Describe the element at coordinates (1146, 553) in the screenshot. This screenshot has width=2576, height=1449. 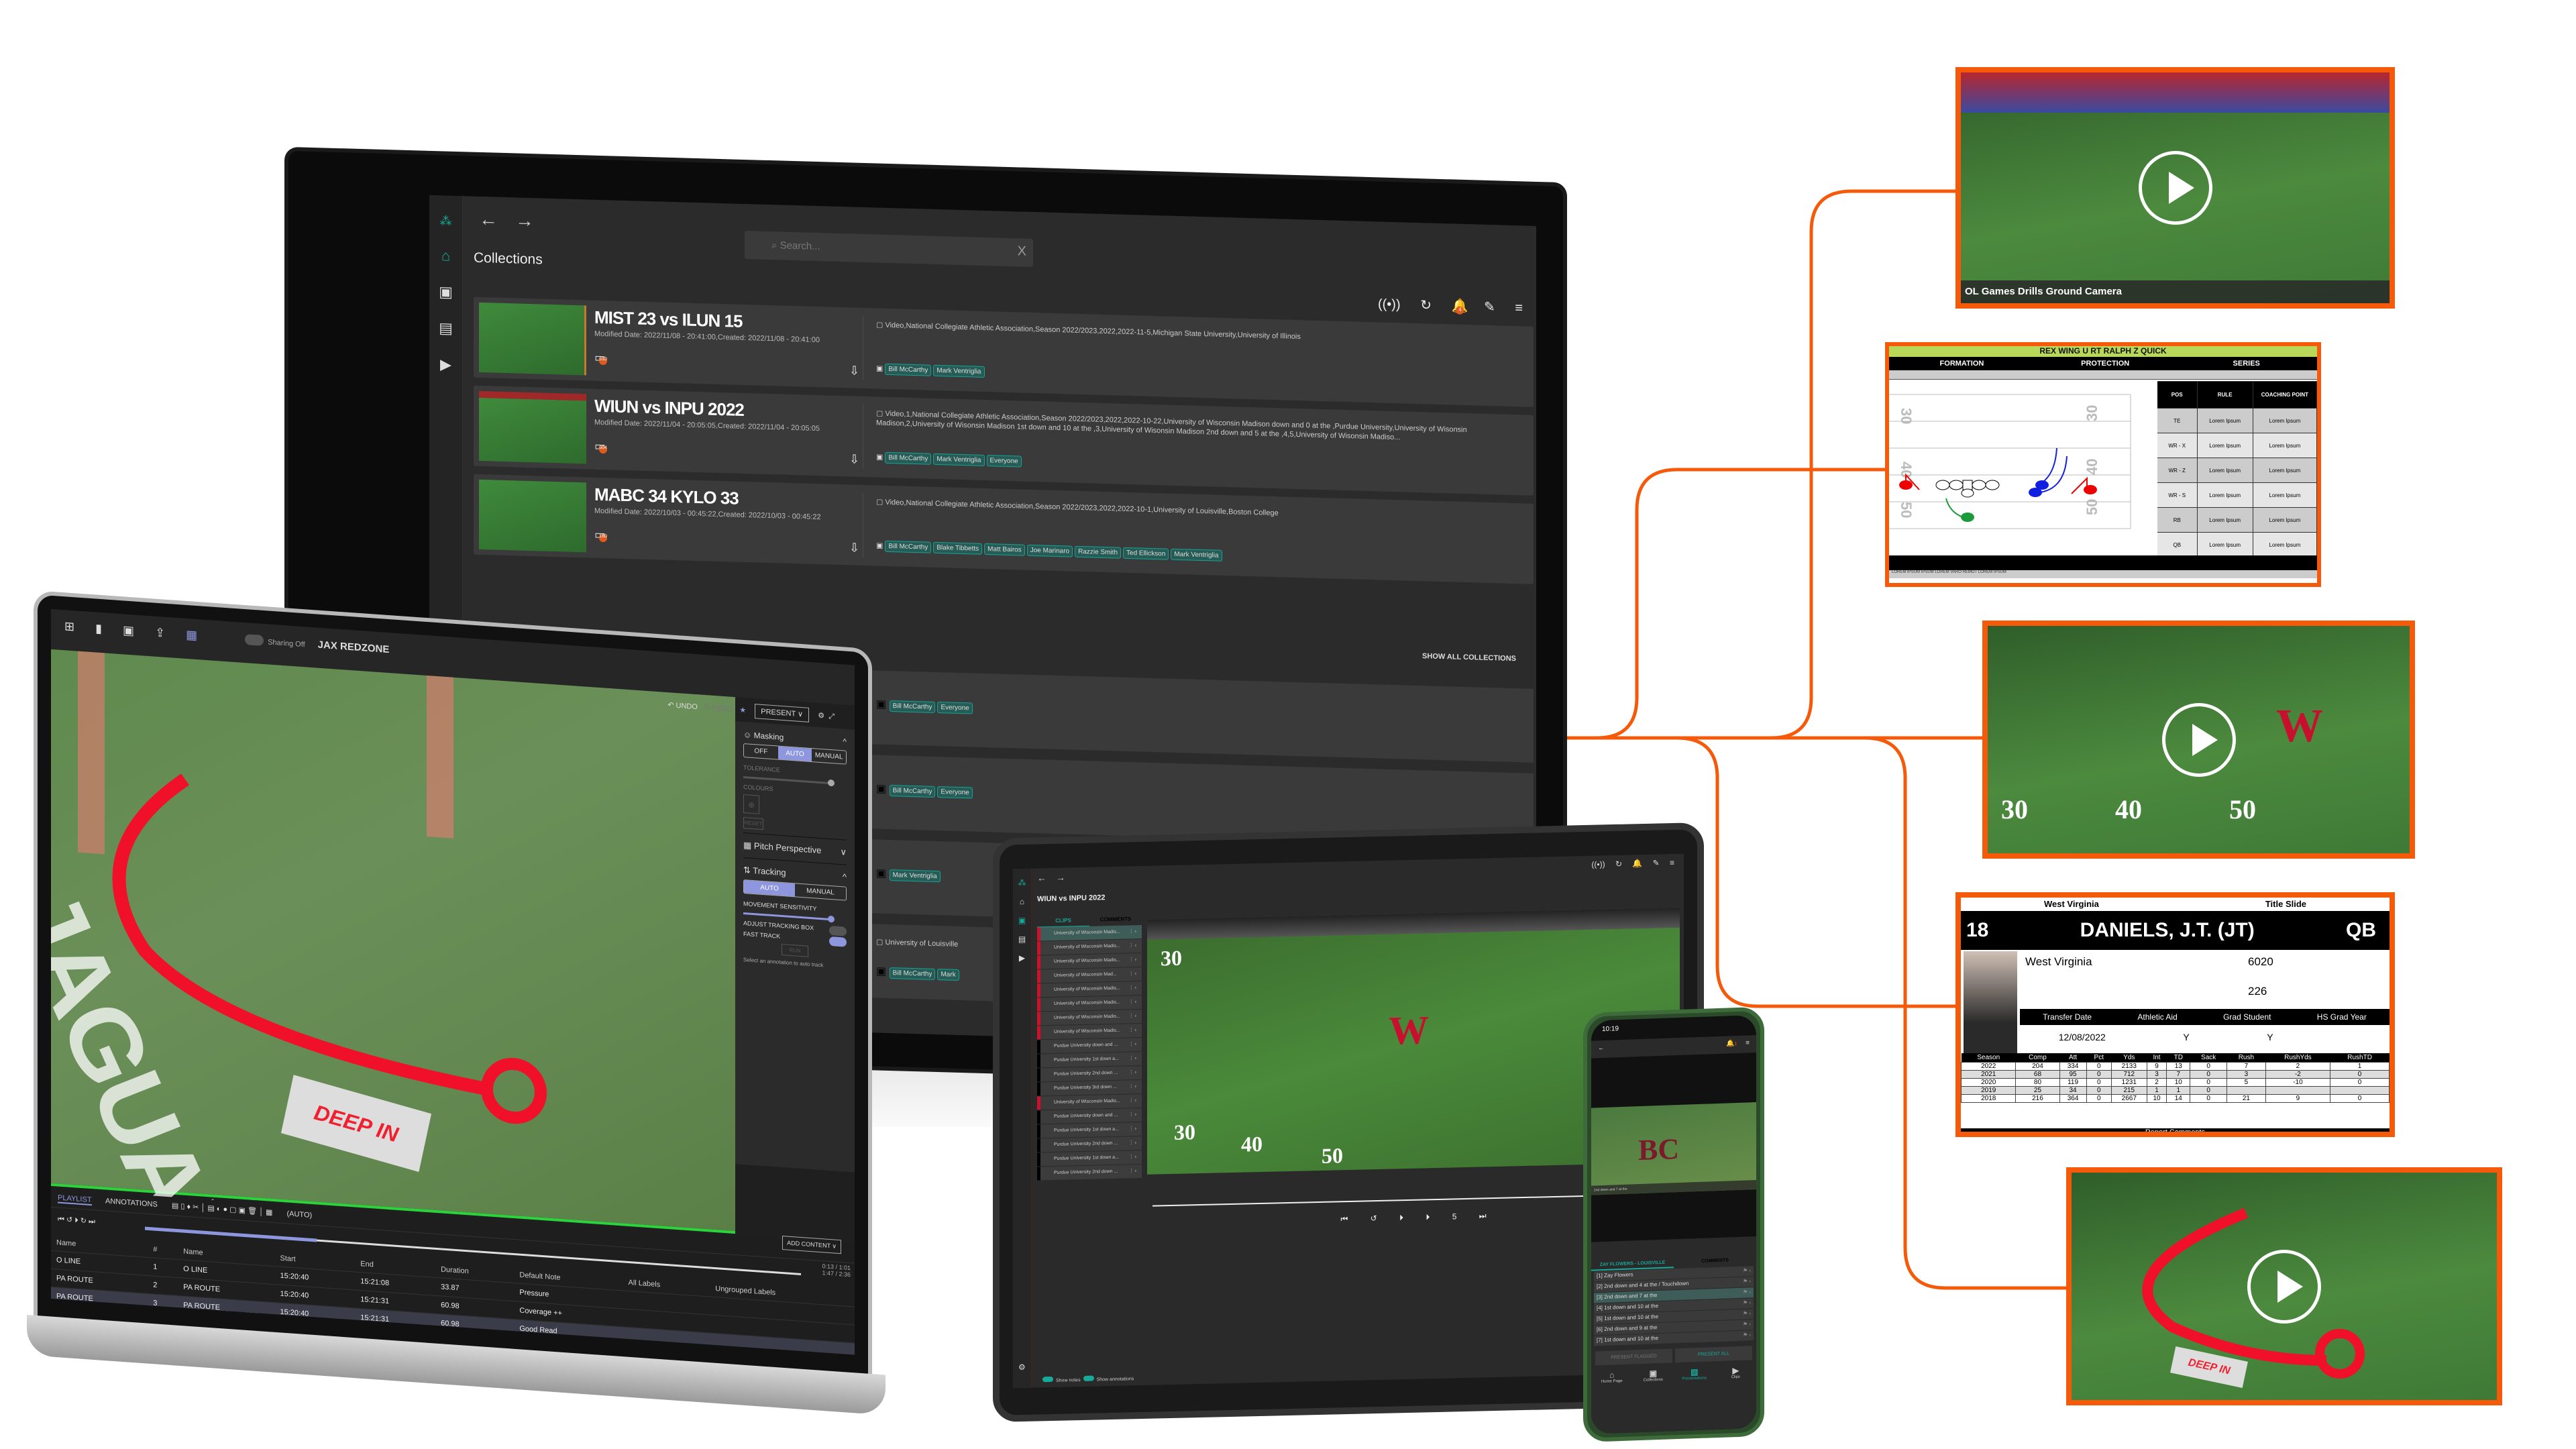
I see `tag: Ted Ellickson` at that location.